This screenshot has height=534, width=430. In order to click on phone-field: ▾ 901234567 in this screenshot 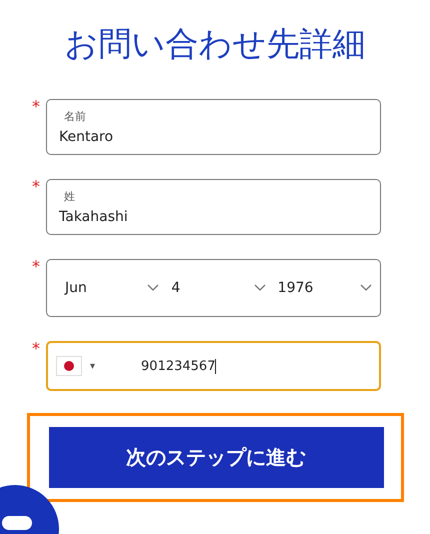, I will do `click(213, 366)`.